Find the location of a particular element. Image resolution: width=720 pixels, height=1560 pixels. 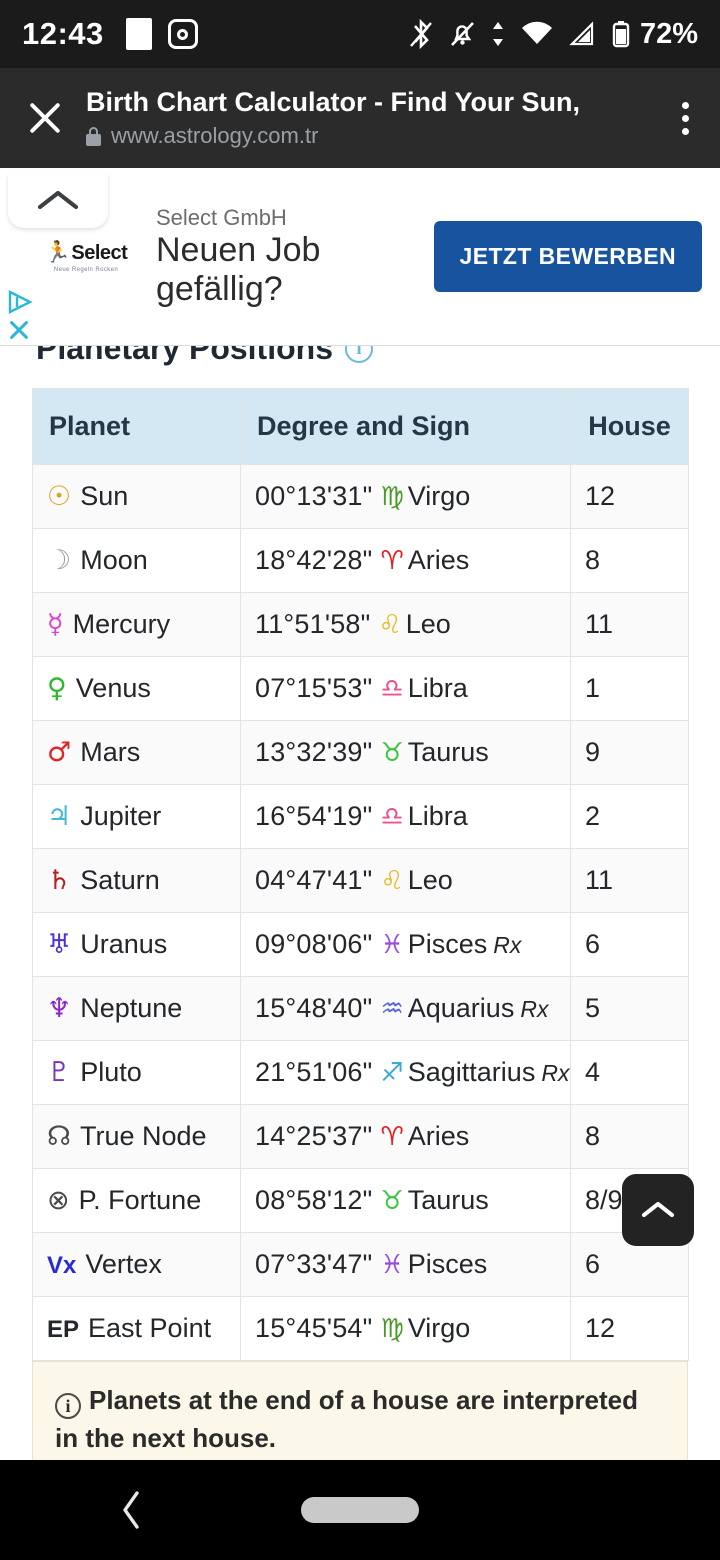

section-header: Planetary Positions i is located at coordinates (360, 367).